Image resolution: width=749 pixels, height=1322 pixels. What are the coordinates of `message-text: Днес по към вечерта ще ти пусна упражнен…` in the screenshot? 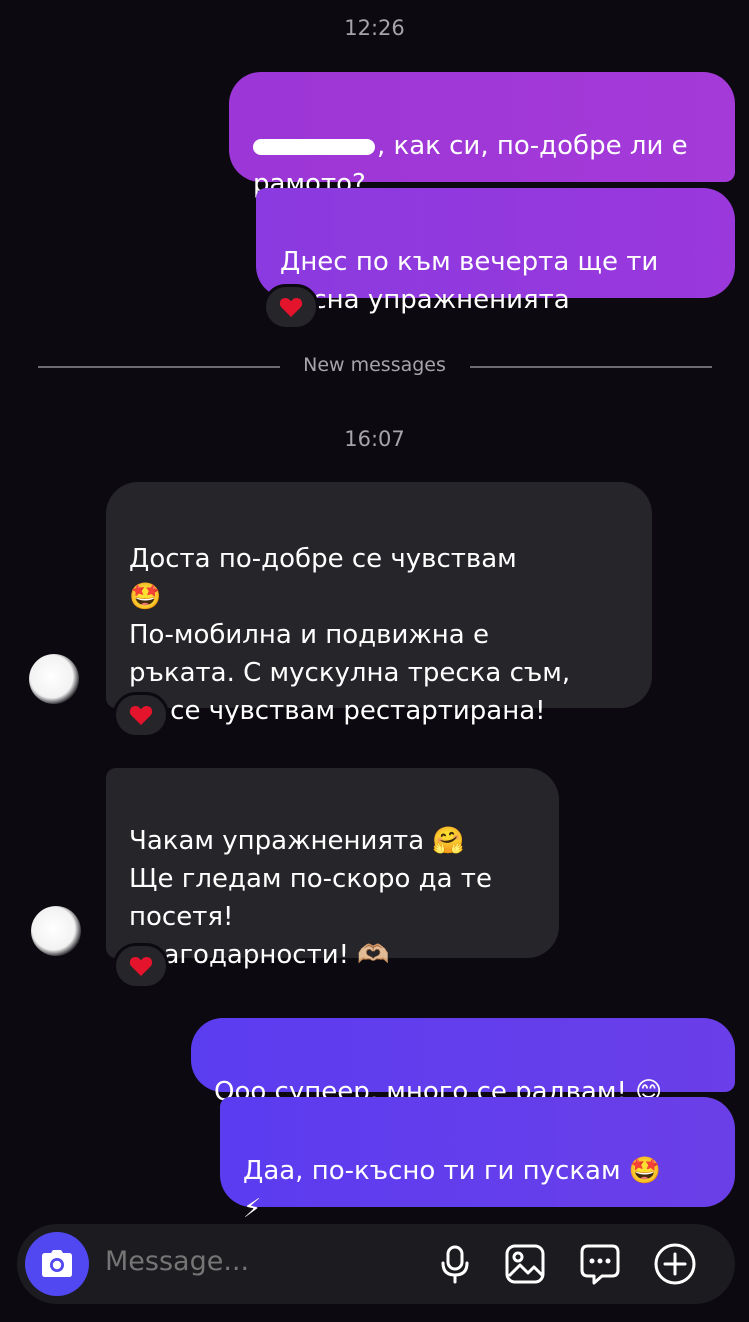 It's located at (469, 281).